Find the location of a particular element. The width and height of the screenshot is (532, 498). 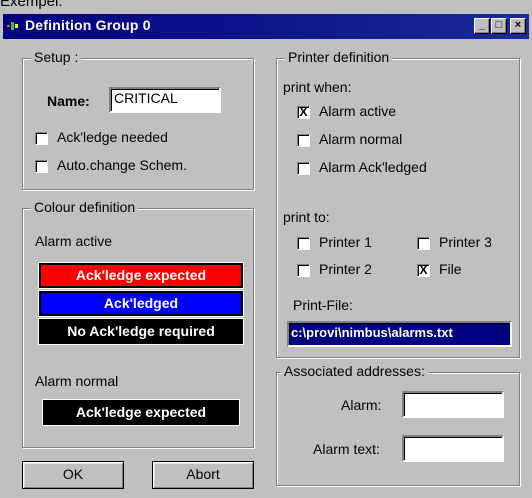

printer3-label: Printer 3 is located at coordinates (465, 242).